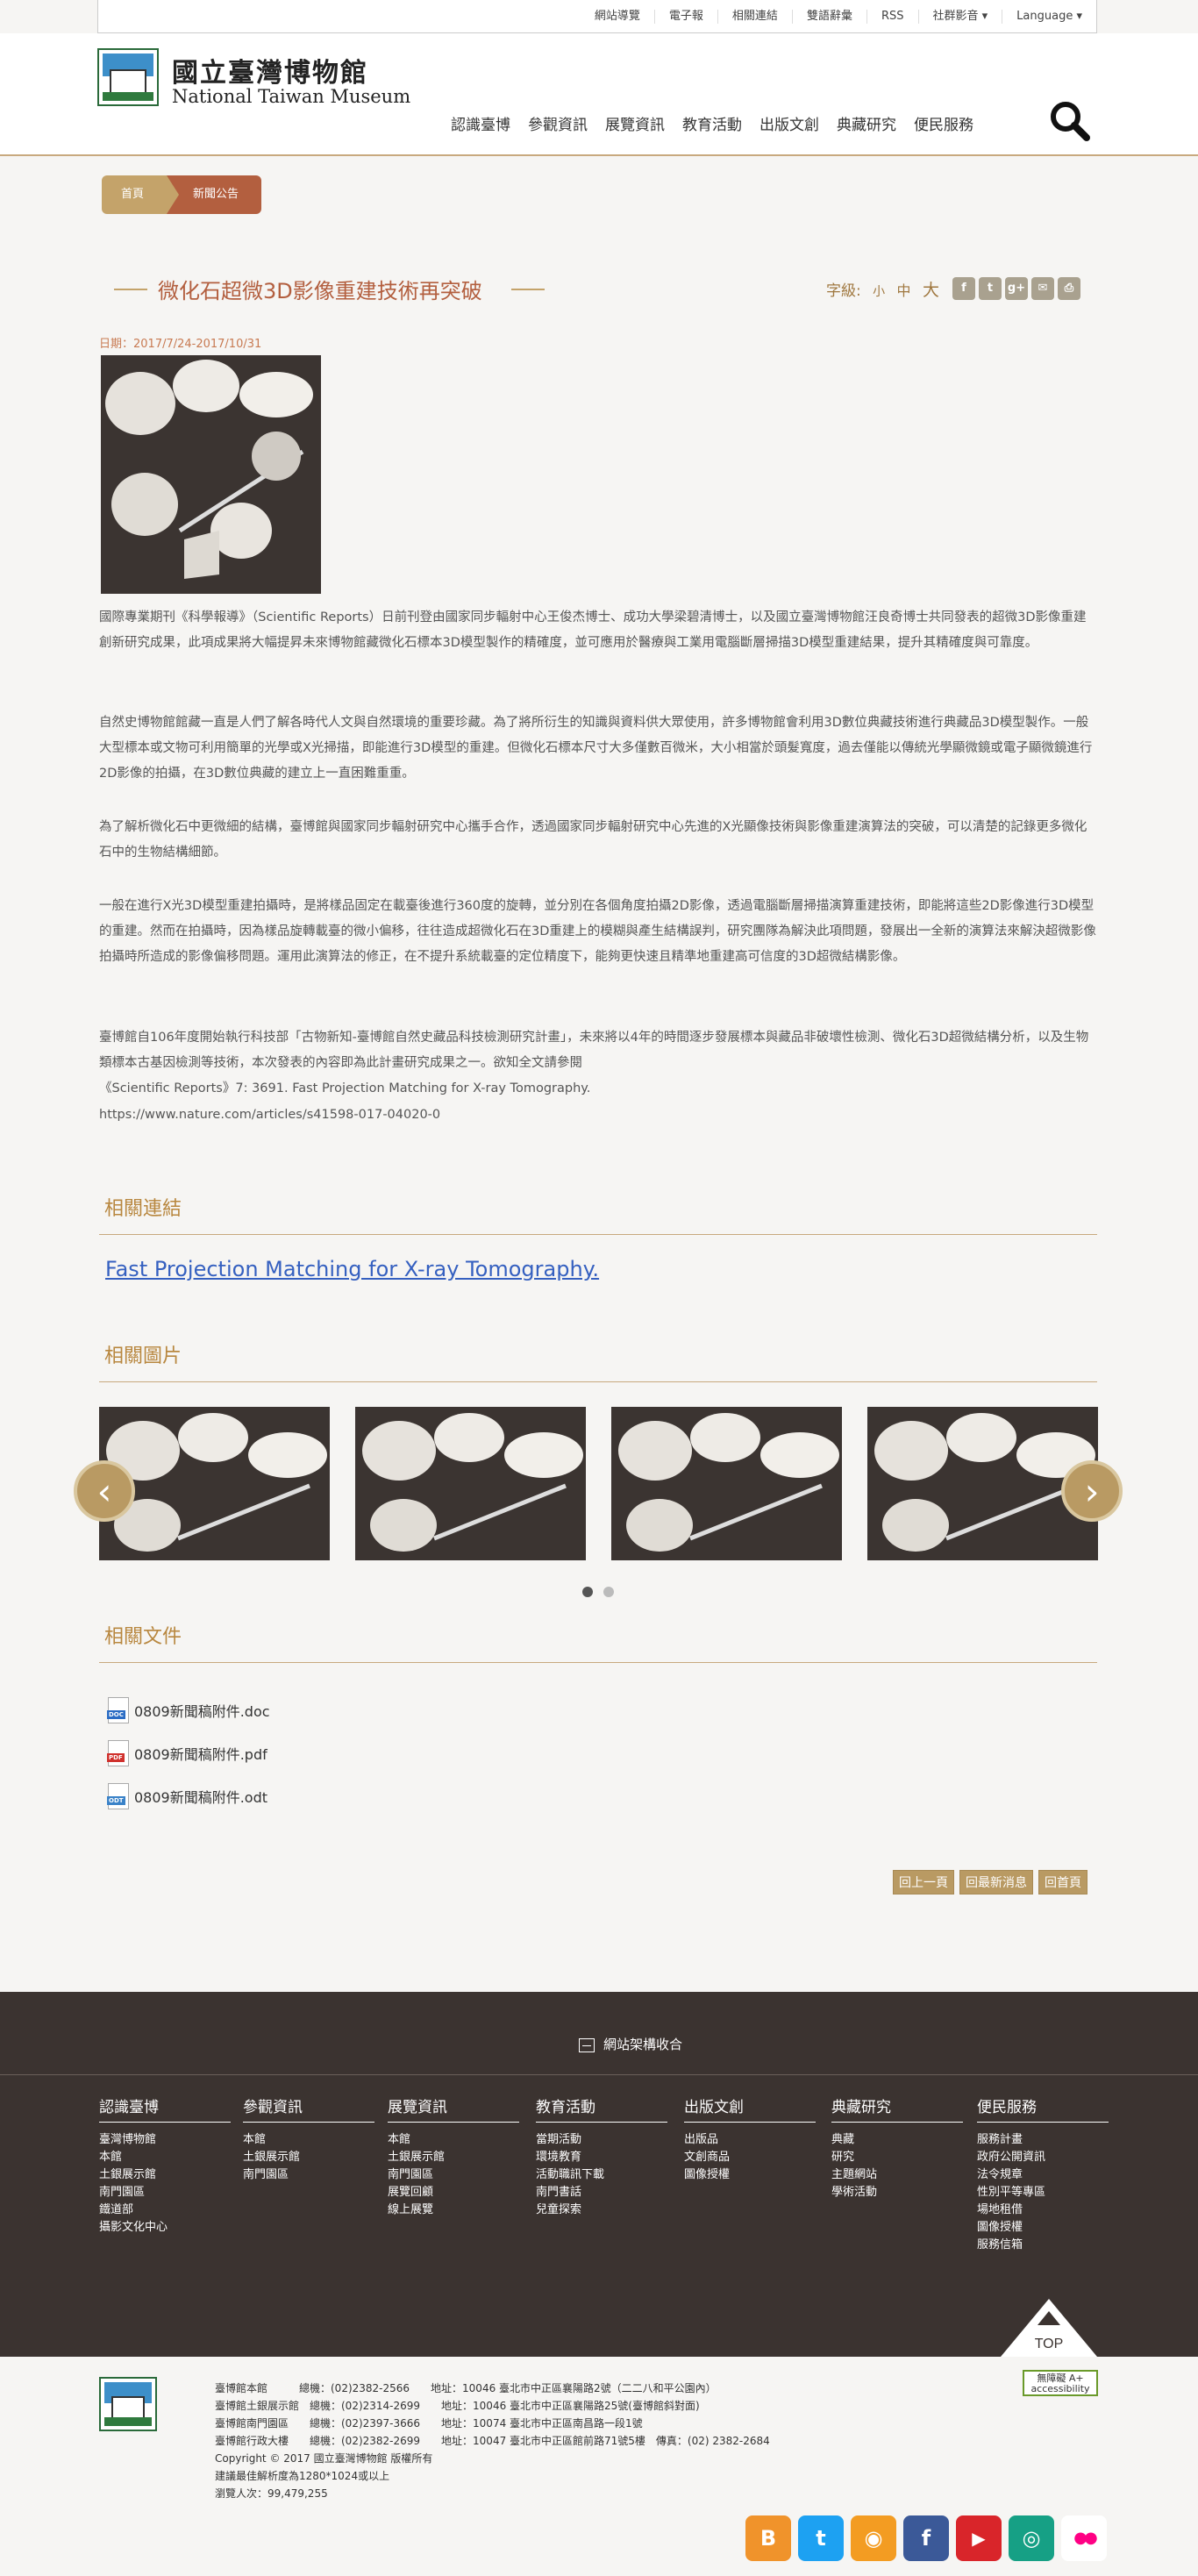 Image resolution: width=1198 pixels, height=2576 pixels. What do you see at coordinates (118, 1753) in the screenshot?
I see `pdf-file-icon: PDF` at bounding box center [118, 1753].